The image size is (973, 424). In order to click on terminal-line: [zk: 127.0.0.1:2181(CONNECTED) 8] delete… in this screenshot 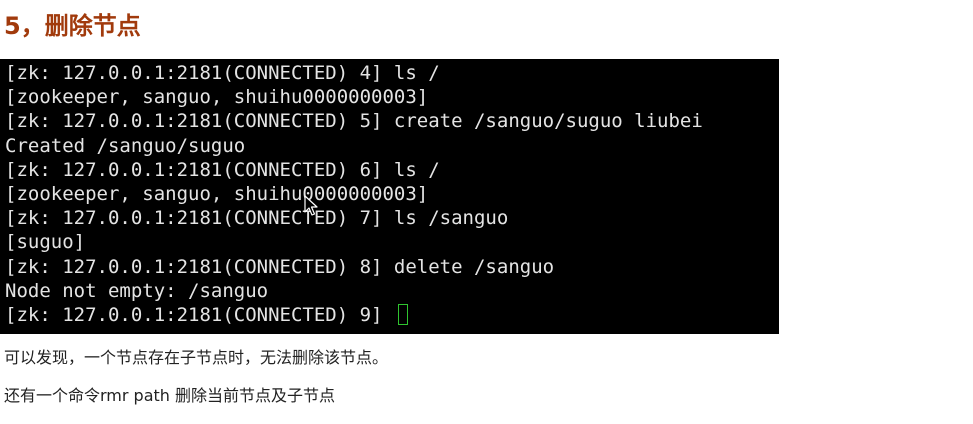, I will do `click(280, 266)`.